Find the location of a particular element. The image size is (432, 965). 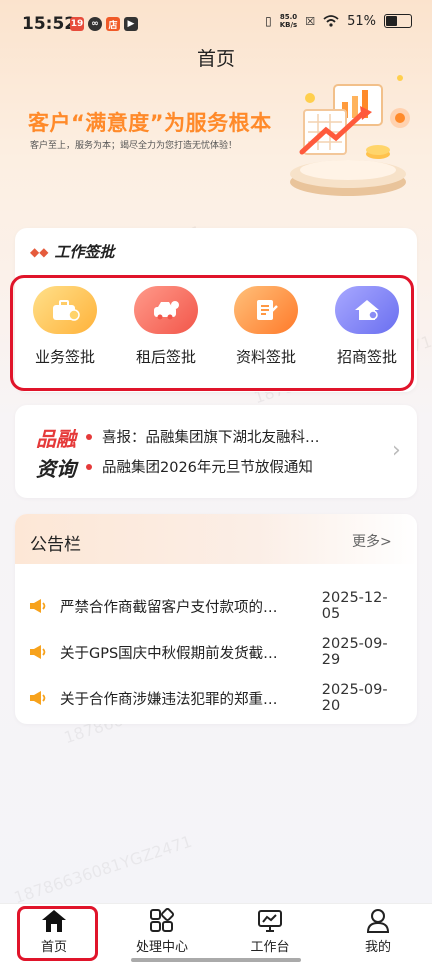

status-right: ▯ 85.0 KB/s ☒ 51% is located at coordinates (338, 21).